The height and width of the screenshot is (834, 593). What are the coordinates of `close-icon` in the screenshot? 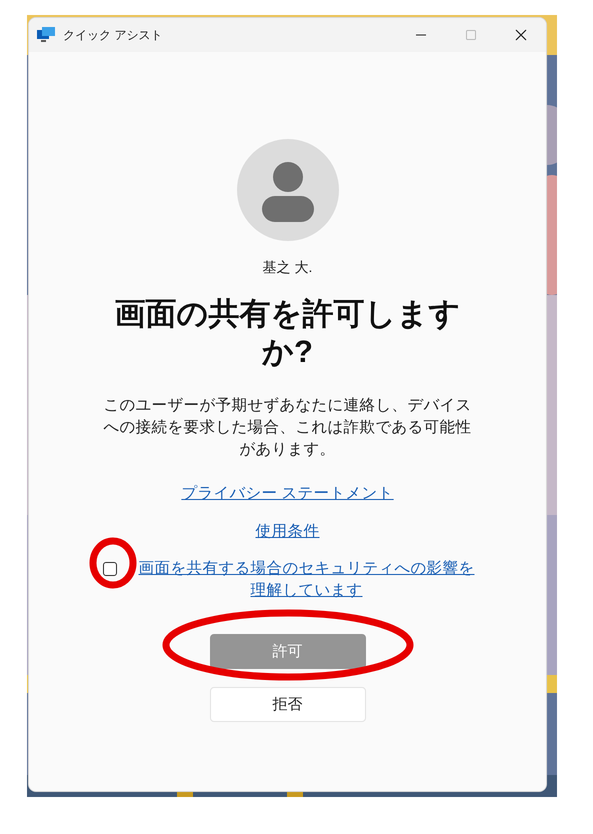 It's located at (521, 35).